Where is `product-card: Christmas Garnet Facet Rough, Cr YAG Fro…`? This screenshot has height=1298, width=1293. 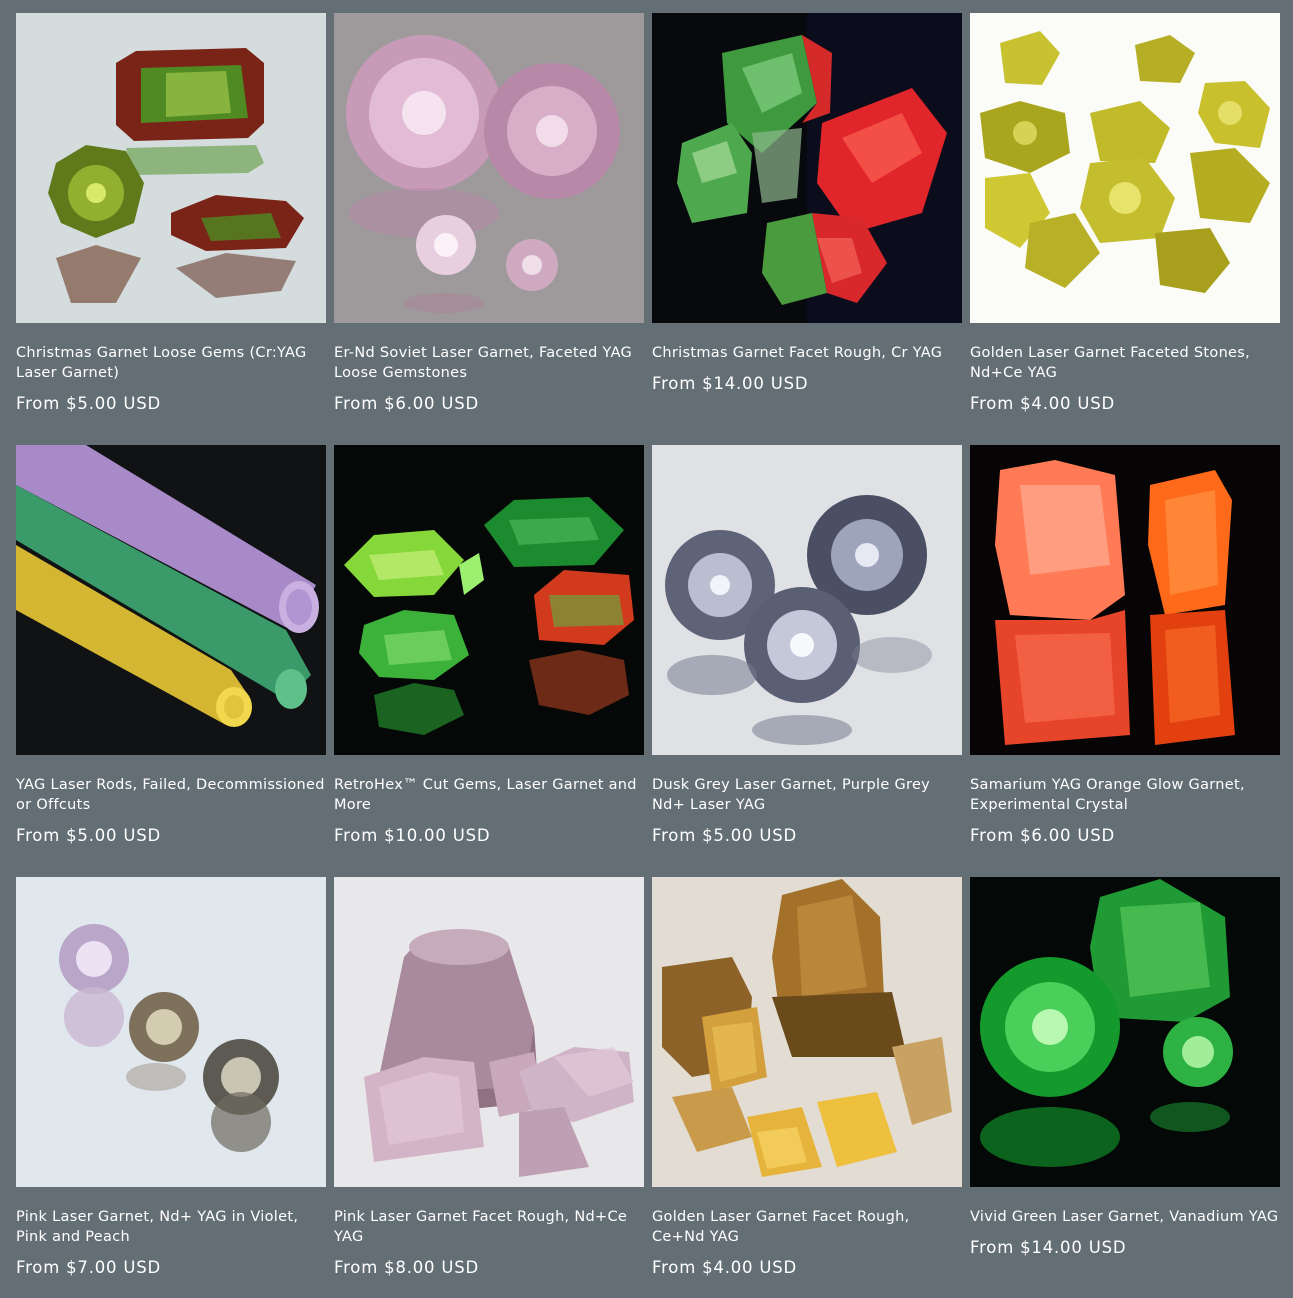
product-card: Christmas Garnet Facet Rough, Cr YAG Fro… is located at coordinates (807, 204).